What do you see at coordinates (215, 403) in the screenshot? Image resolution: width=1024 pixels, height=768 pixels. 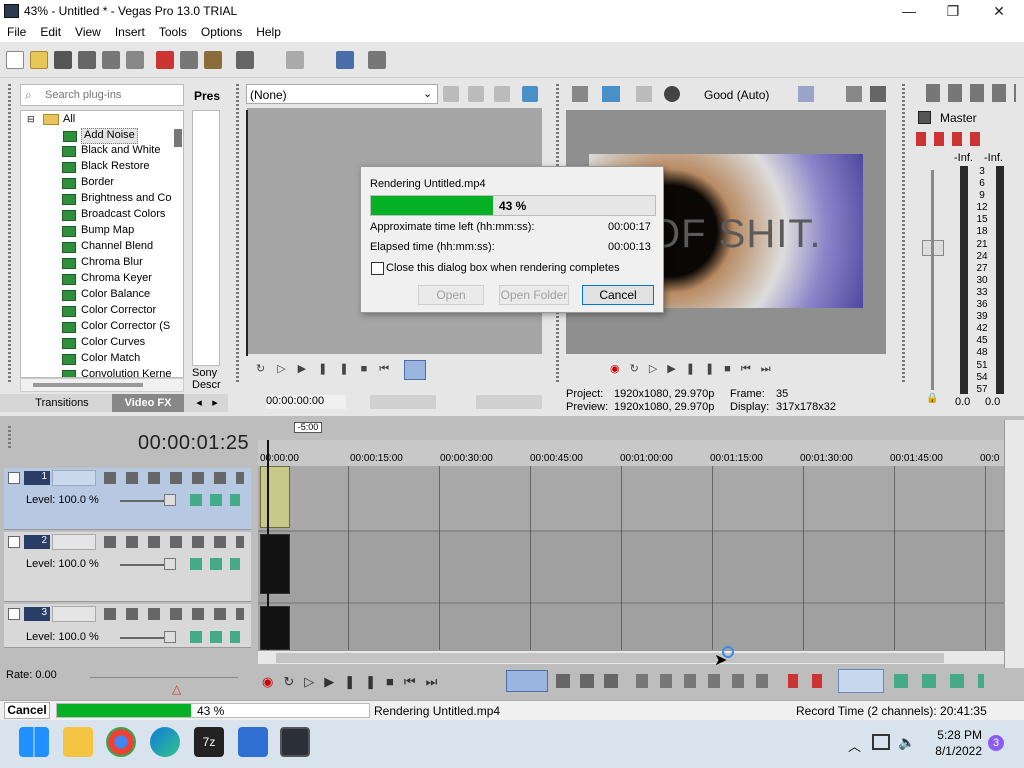 I see `tab-scroll-right-icon: ▸` at bounding box center [215, 403].